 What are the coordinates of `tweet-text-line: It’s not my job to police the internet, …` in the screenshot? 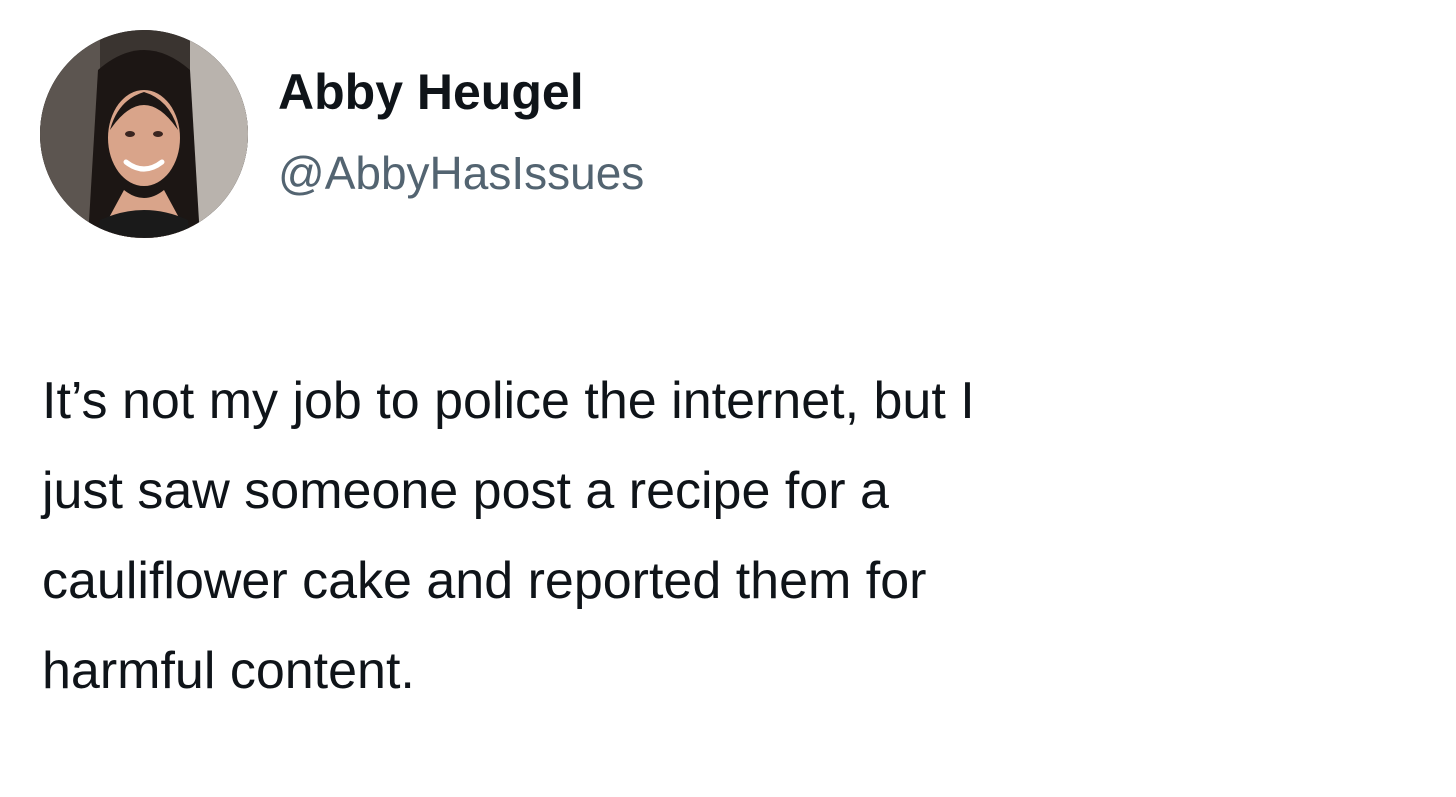 It's located at (508, 401).